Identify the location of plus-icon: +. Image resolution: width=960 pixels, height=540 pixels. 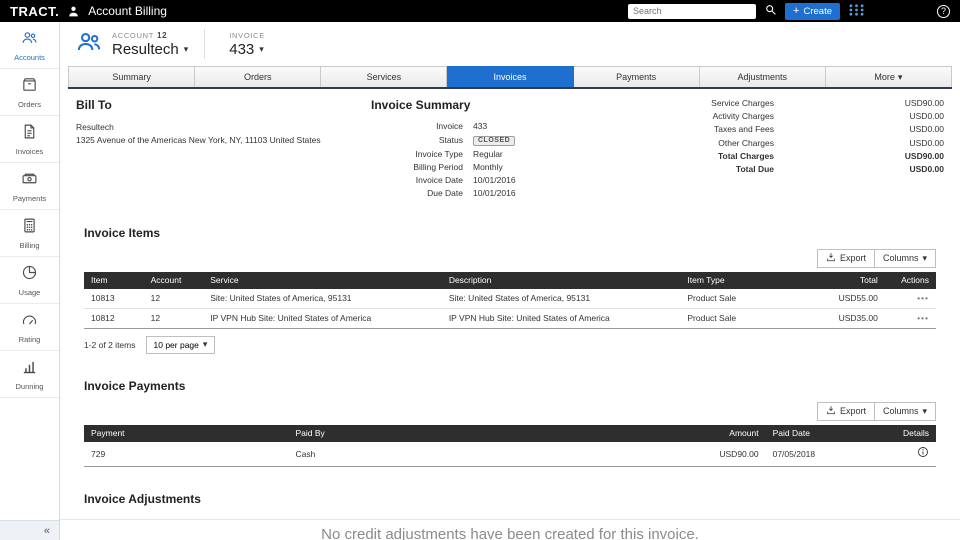
(796, 10).